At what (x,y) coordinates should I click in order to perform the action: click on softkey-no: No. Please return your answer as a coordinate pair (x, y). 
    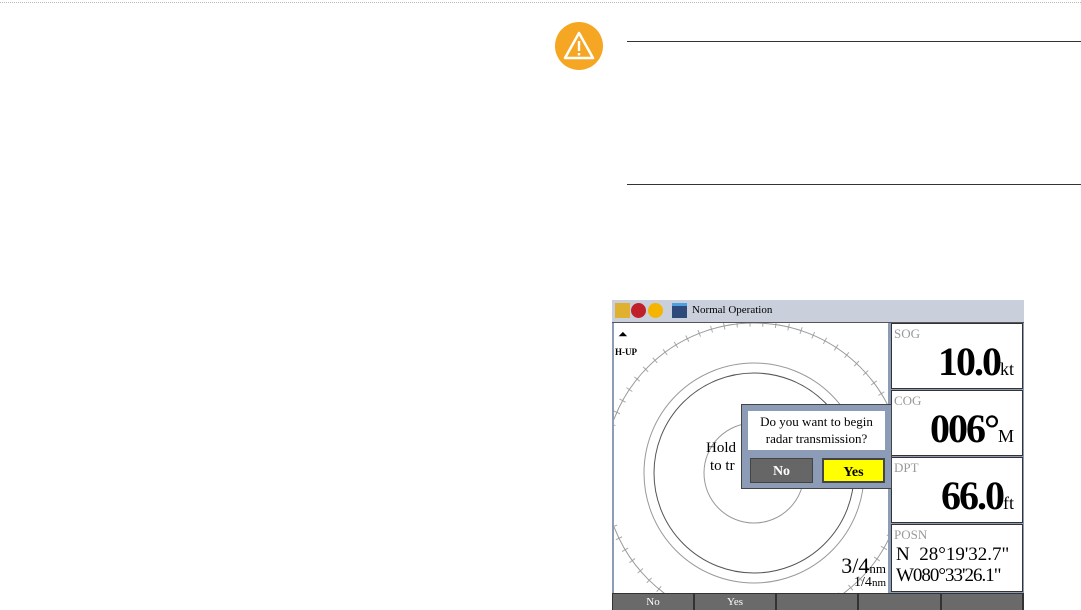
    Looking at the image, I should click on (653, 602).